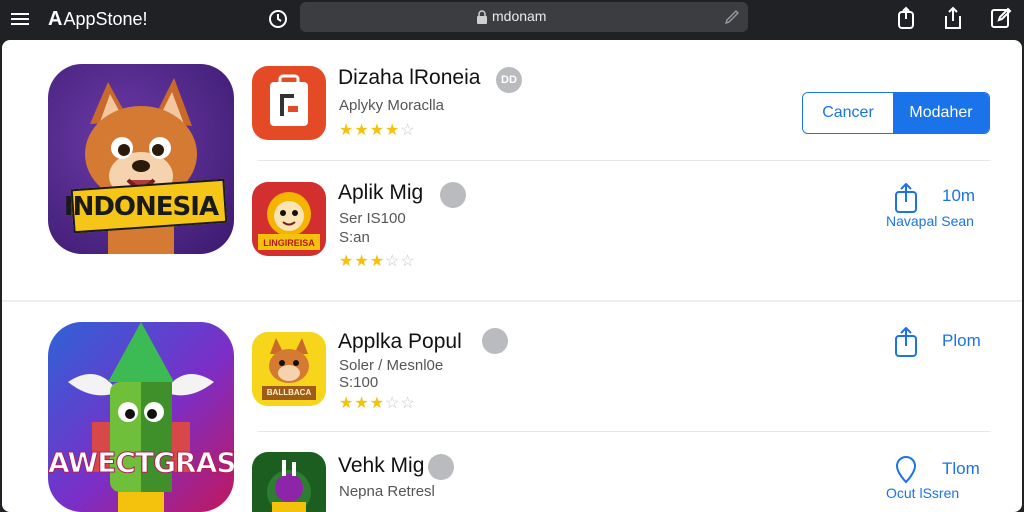 The image size is (1024, 512). Describe the element at coordinates (409, 78) in the screenshot. I see `app-title: Dizaha lRoneia` at that location.